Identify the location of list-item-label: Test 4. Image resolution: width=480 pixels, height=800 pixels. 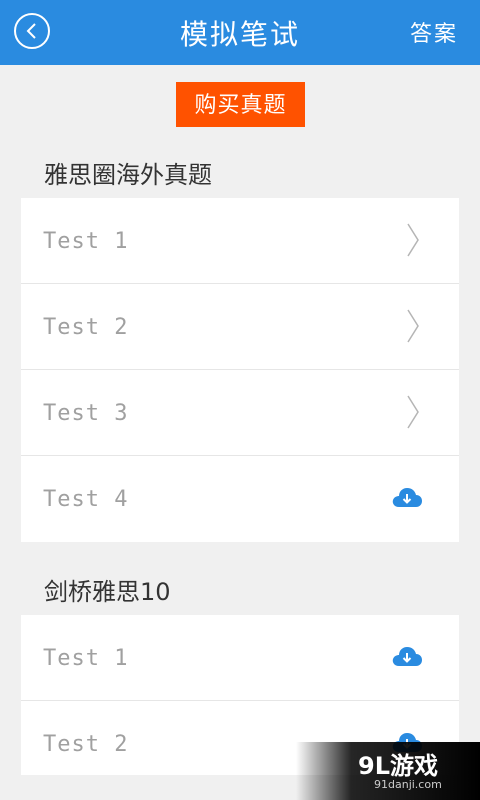
(86, 499).